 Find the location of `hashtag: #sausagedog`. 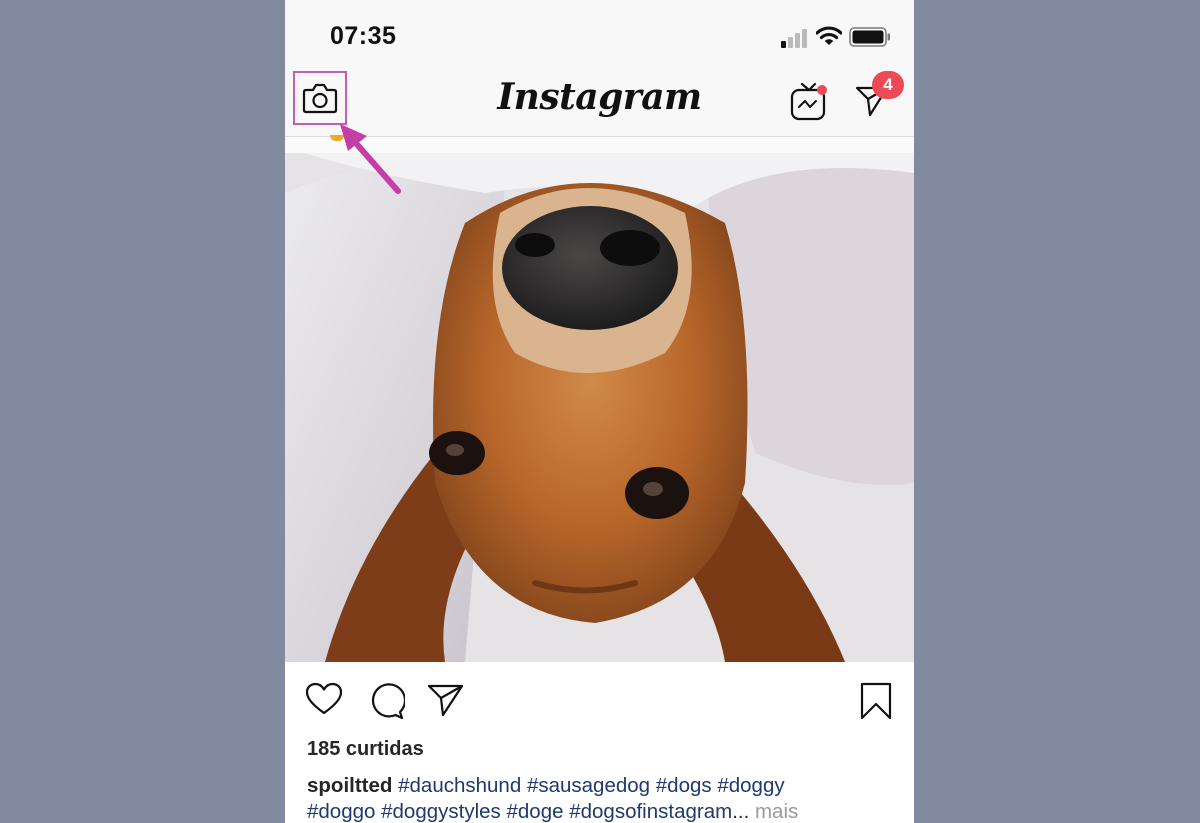

hashtag: #sausagedog is located at coordinates (588, 785).